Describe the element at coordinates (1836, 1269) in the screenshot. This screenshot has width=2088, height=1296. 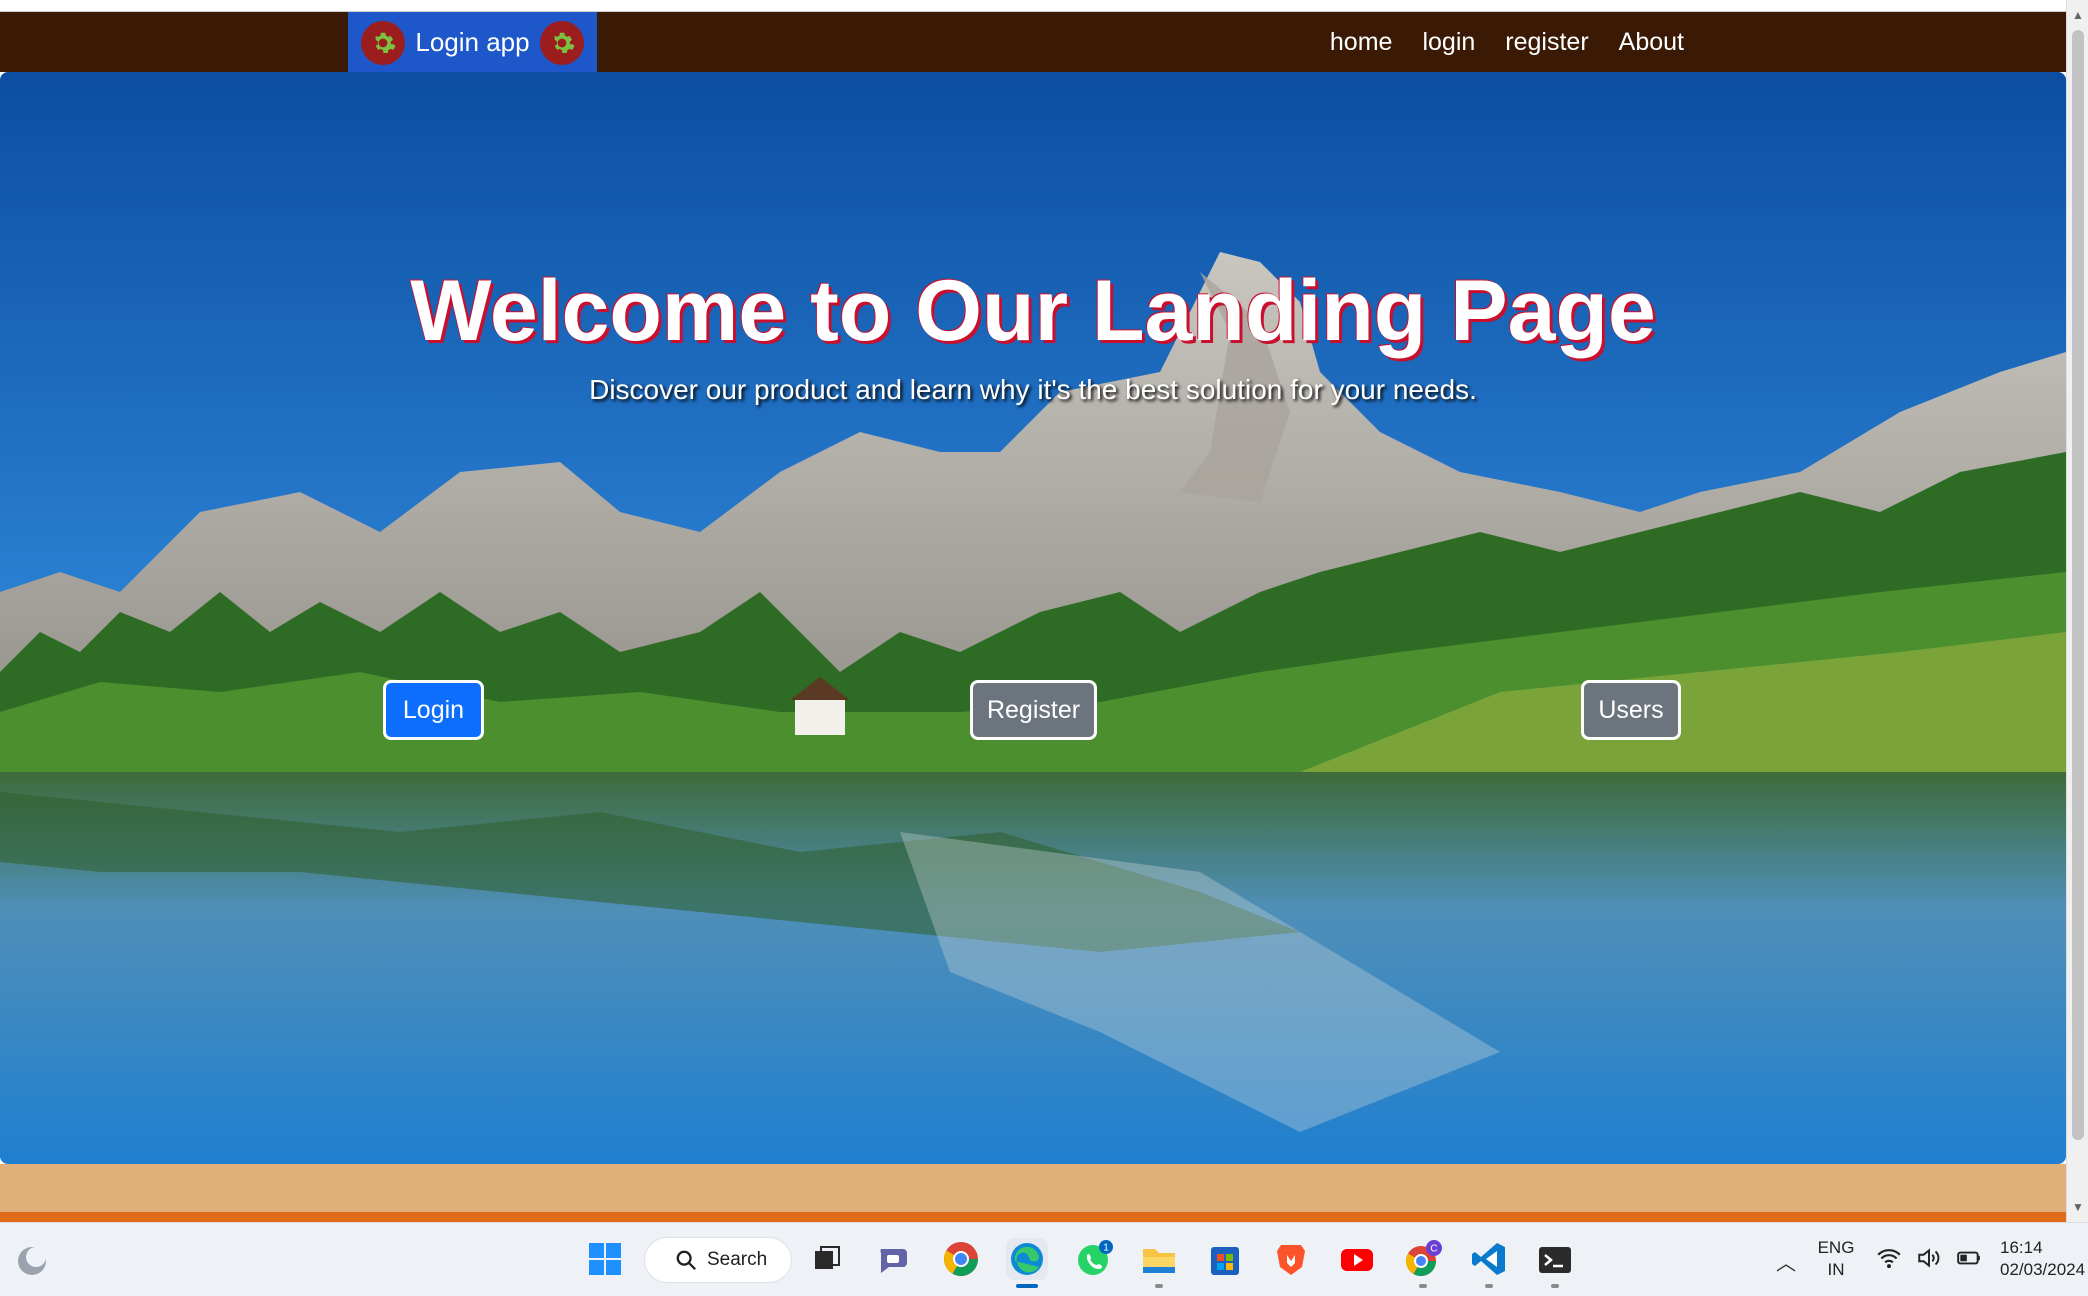
I see `region-code: IN` at that location.